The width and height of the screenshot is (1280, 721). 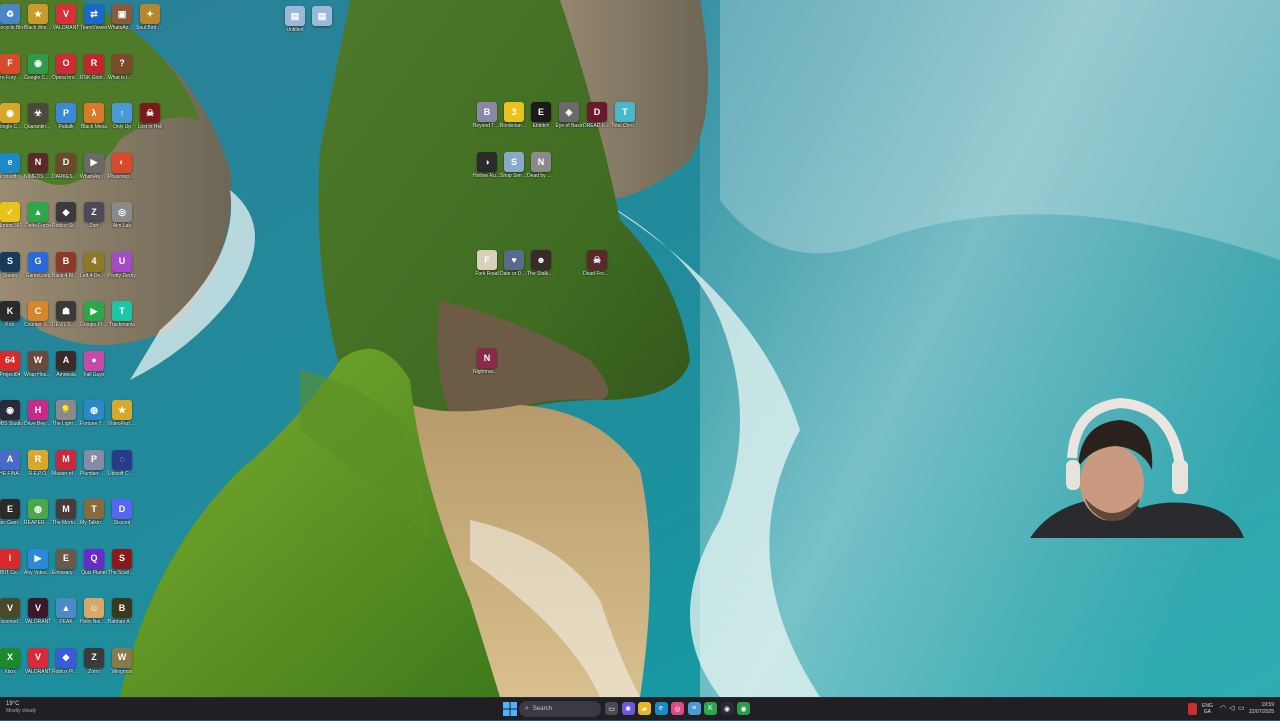 What do you see at coordinates (122, 166) in the screenshot?
I see `desktop-icon-phasmo: ◐Phasmophobia` at bounding box center [122, 166].